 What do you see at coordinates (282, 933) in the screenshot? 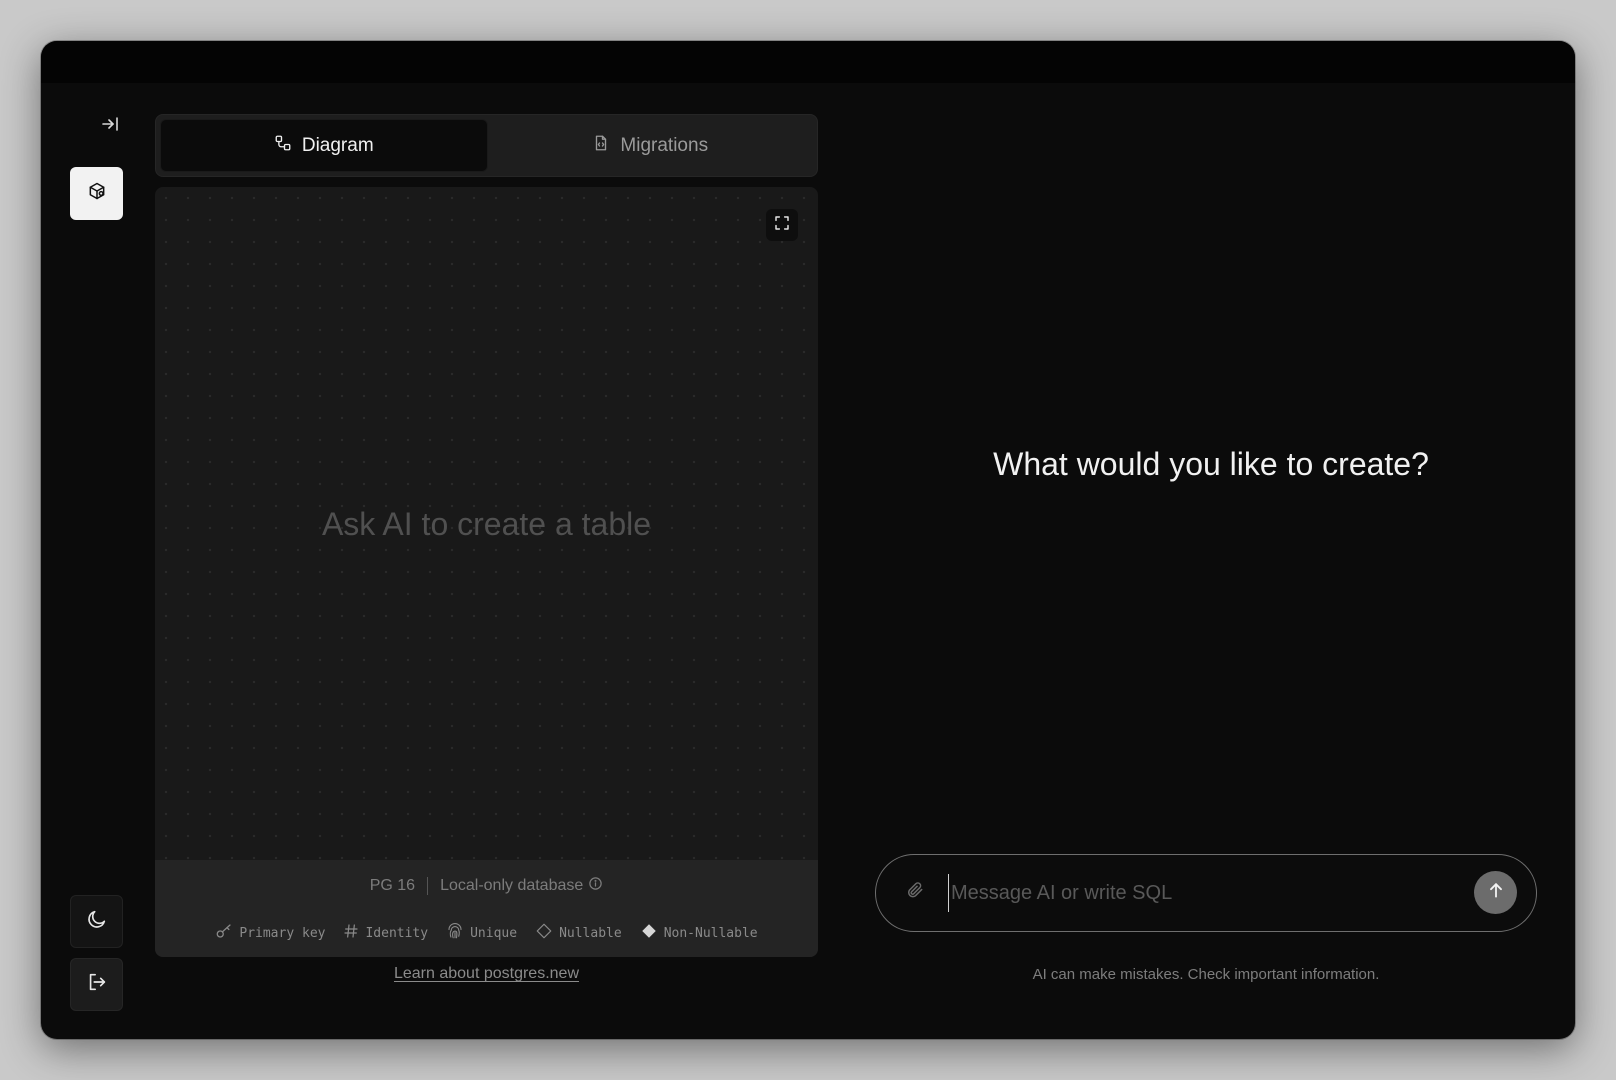
I see `legend-primary-key-label: Primary key` at bounding box center [282, 933].